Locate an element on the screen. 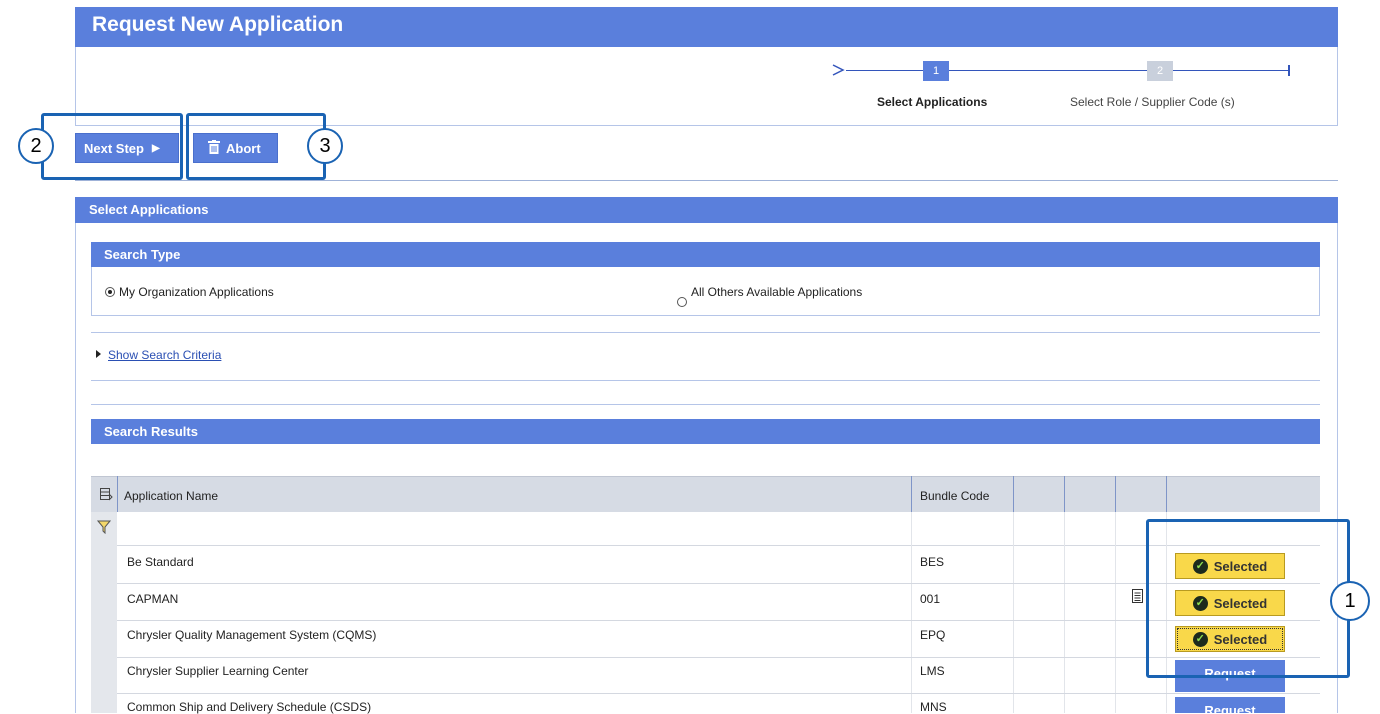  wizard-step-2: 2 is located at coordinates (1160, 71).